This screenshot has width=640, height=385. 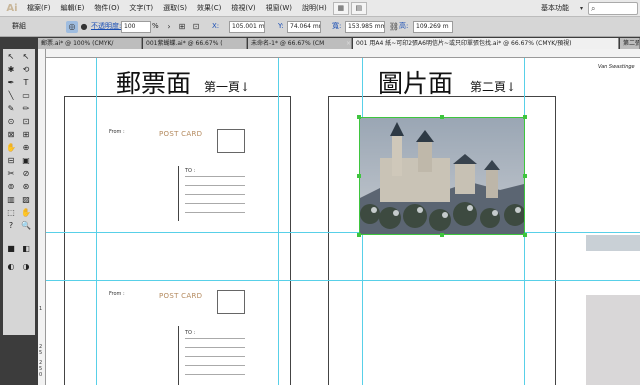 I want to click on front-subtitle: 第一頁↓, so click(x=227, y=87).